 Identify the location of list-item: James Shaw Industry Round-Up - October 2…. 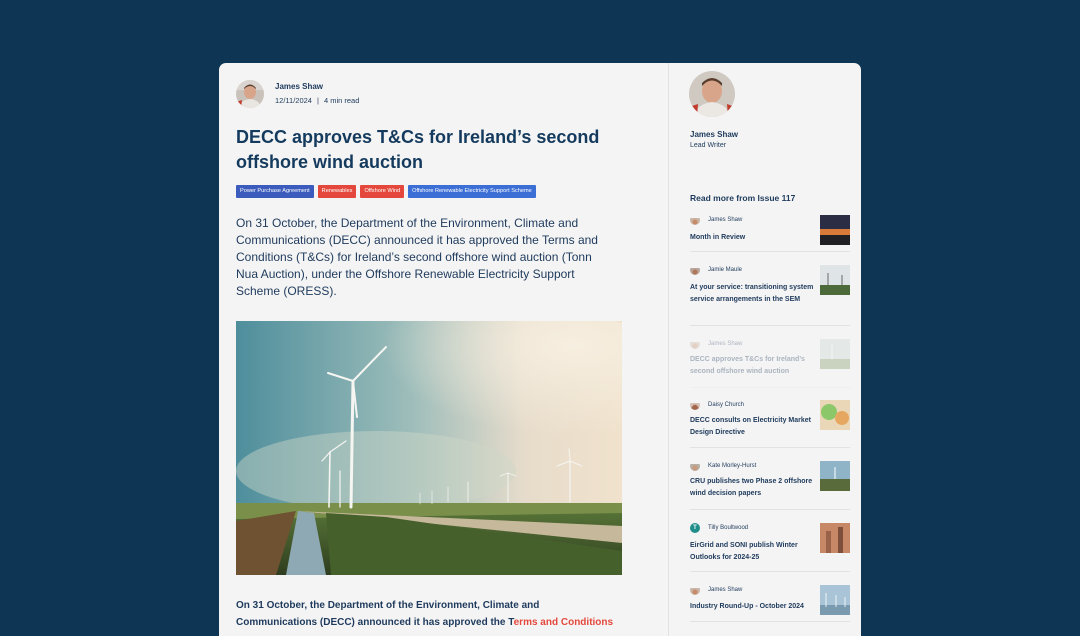
(770, 603).